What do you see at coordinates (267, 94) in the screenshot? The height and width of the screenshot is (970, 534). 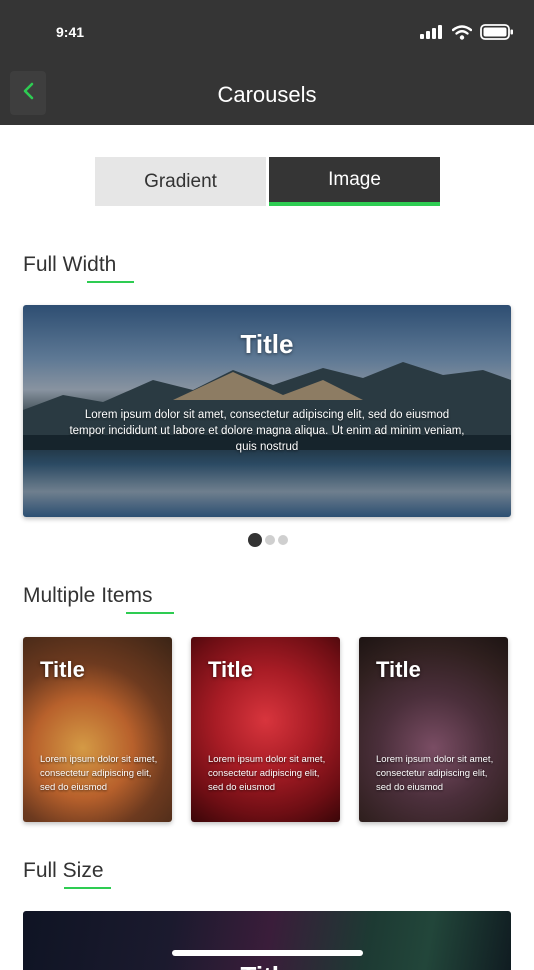 I see `page-title: Carousels` at bounding box center [267, 94].